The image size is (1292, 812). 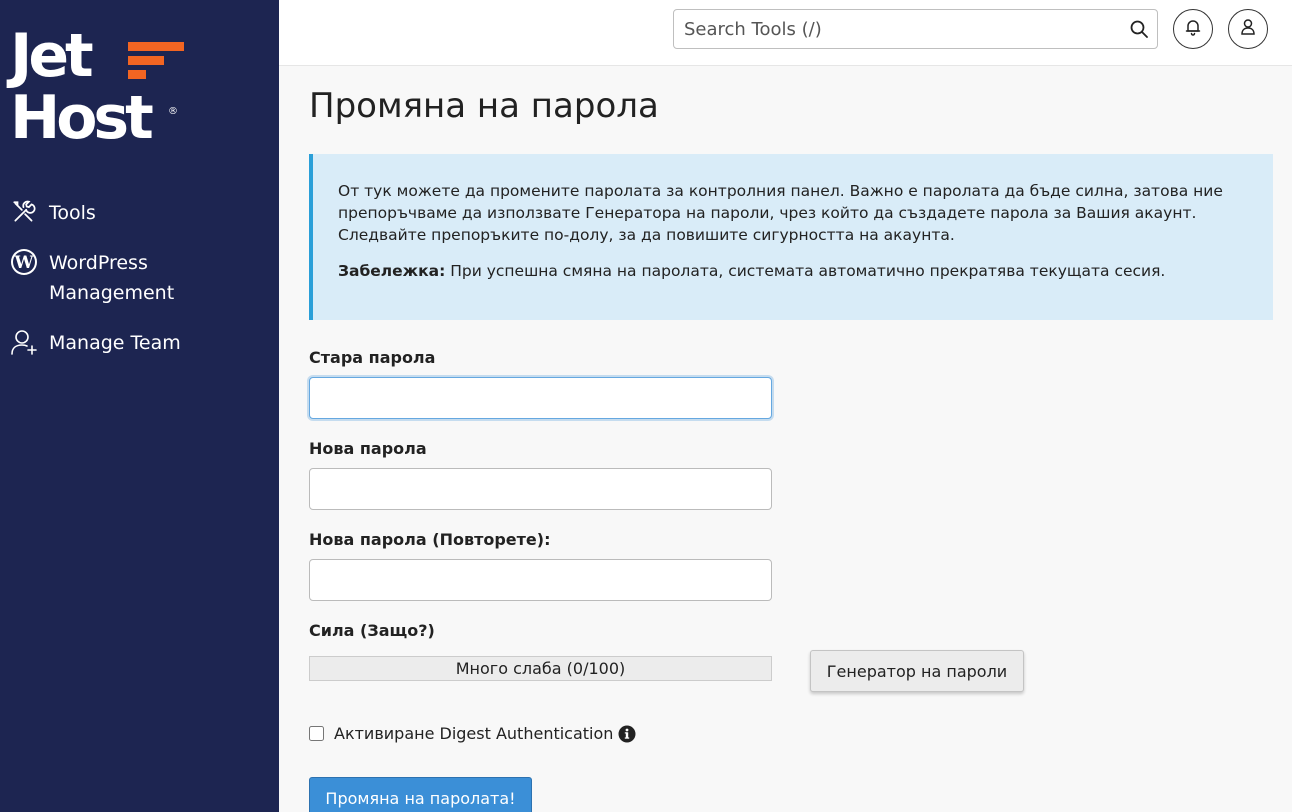 I want to click on manage-team-icon, so click(x=24, y=342).